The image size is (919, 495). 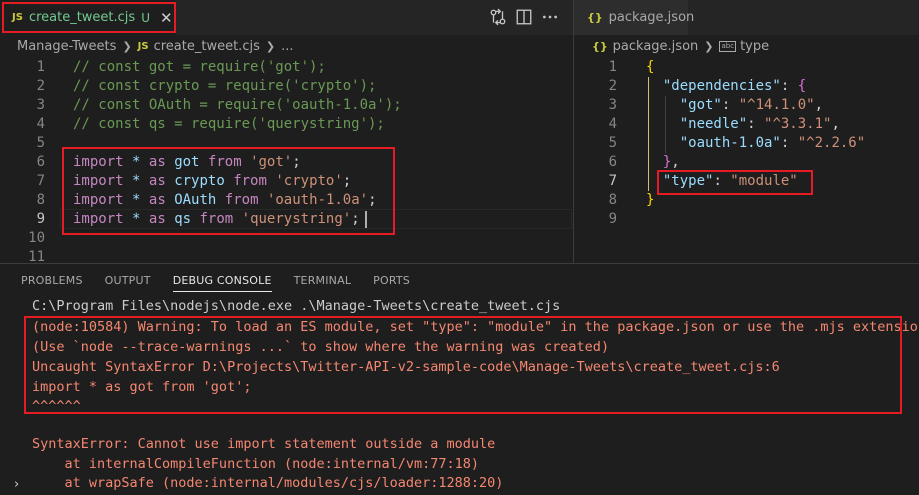 I want to click on tab-label: package.json, so click(x=651, y=17).